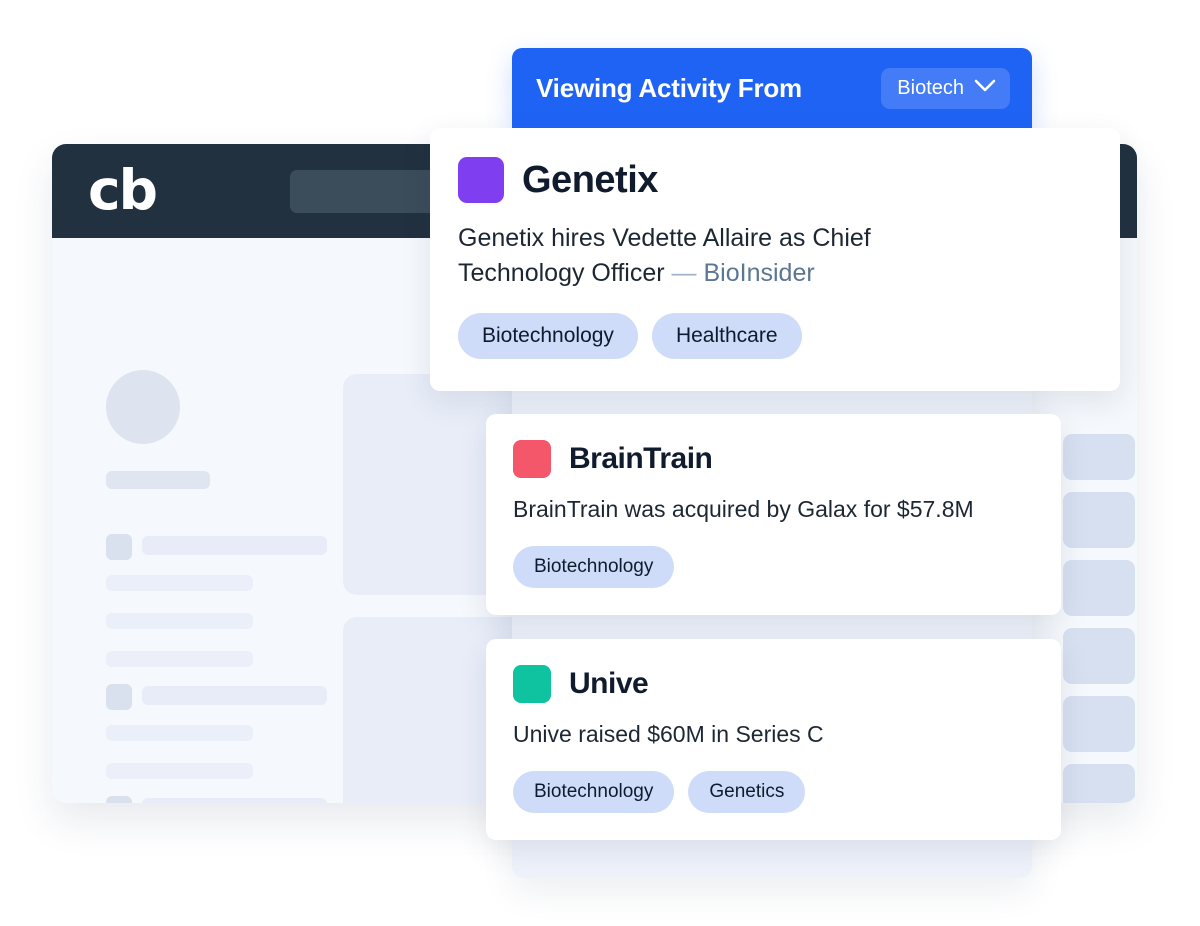 The width and height of the screenshot is (1200, 926). Describe the element at coordinates (759, 273) in the screenshot. I see `activity-source: BioInsider` at that location.